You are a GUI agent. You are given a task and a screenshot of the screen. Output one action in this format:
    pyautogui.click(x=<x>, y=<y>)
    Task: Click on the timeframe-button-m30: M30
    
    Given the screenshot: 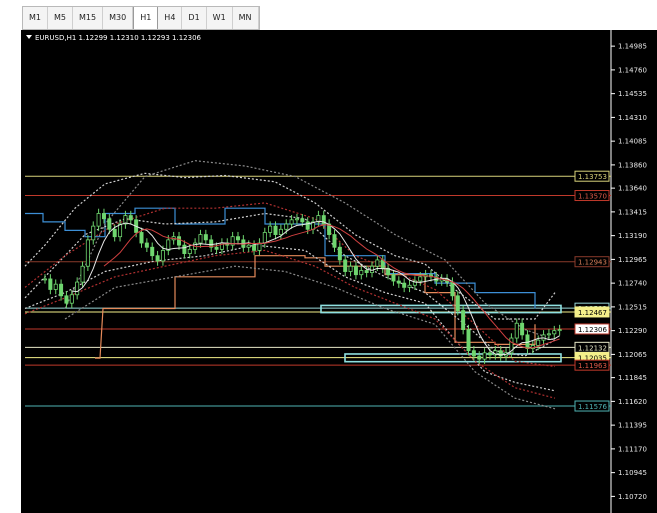 What is the action you would take?
    pyautogui.click(x=118, y=18)
    